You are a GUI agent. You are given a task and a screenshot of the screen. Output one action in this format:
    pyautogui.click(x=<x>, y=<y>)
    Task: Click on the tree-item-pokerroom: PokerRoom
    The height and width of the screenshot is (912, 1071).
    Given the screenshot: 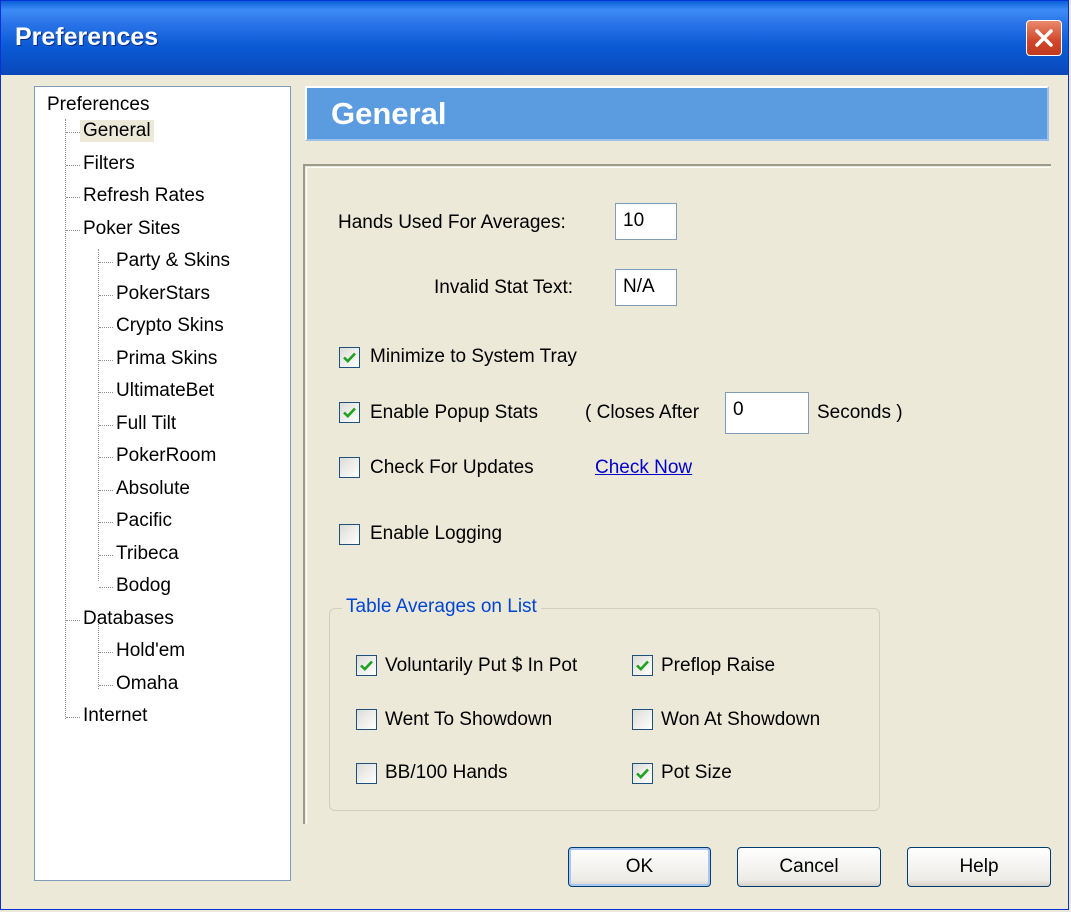 What is the action you would take?
    pyautogui.click(x=166, y=456)
    